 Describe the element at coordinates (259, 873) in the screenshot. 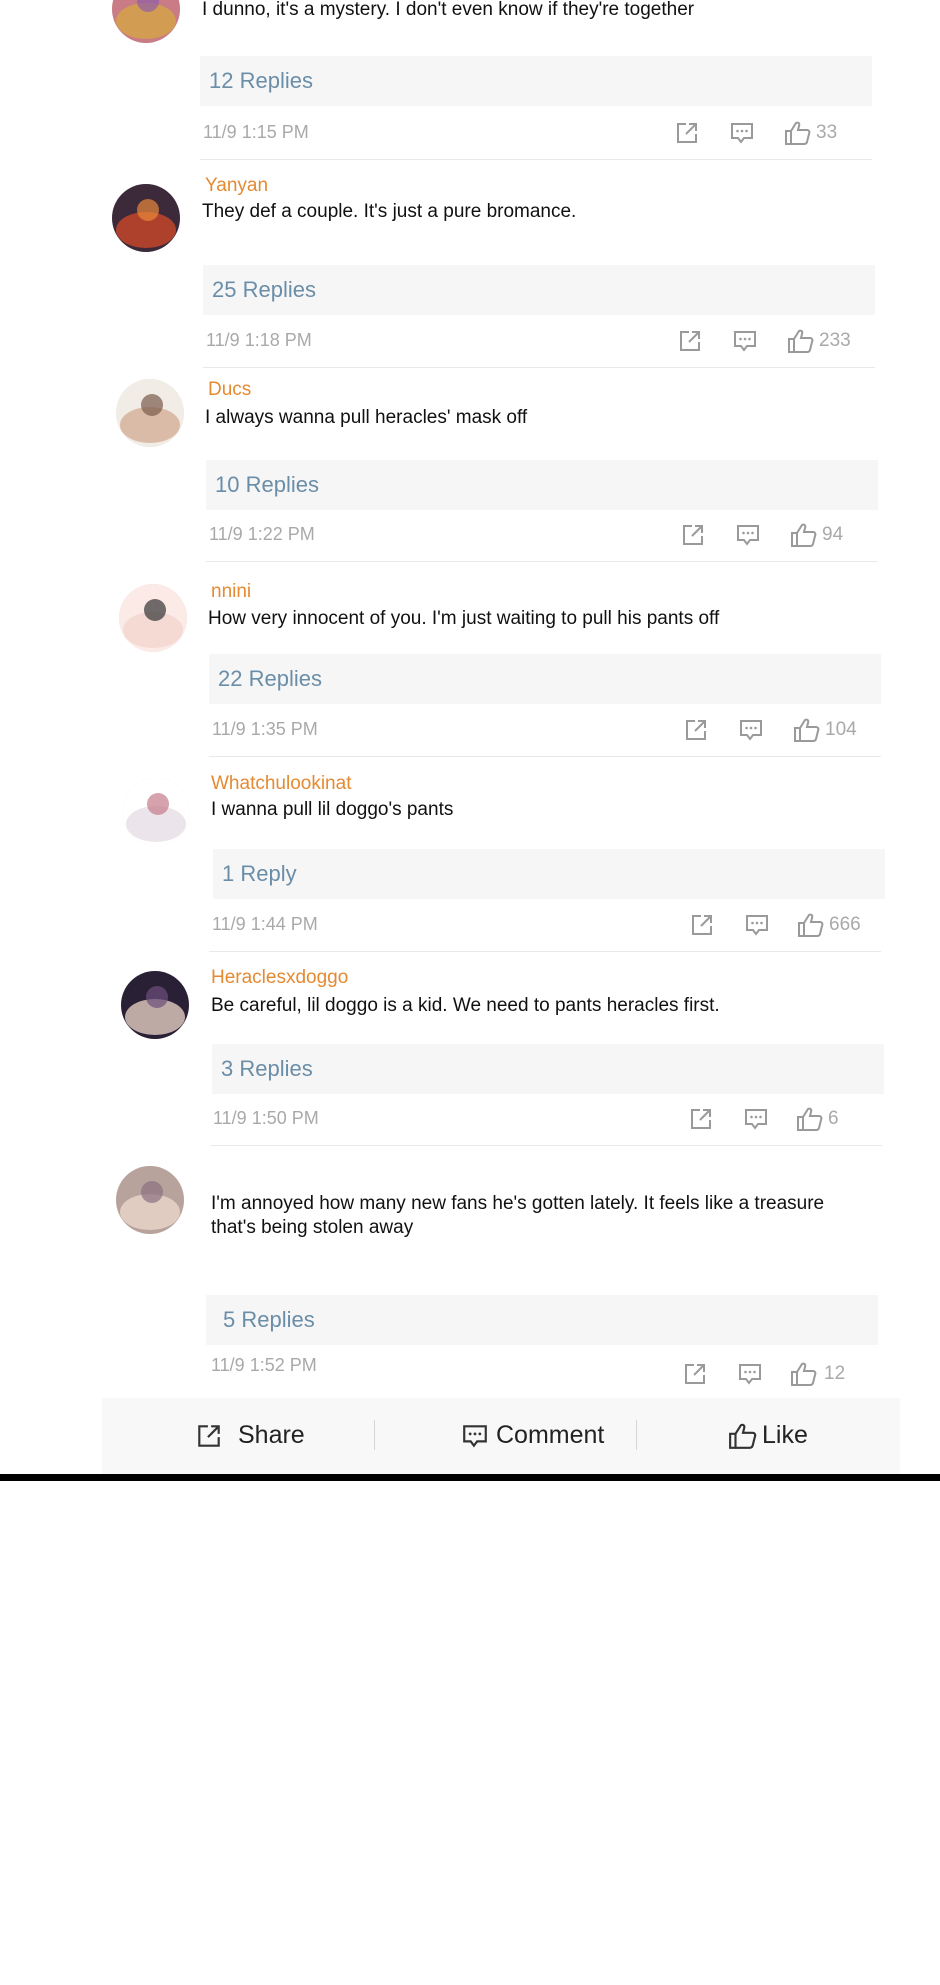

I see `replies-count: 1 Reply` at that location.